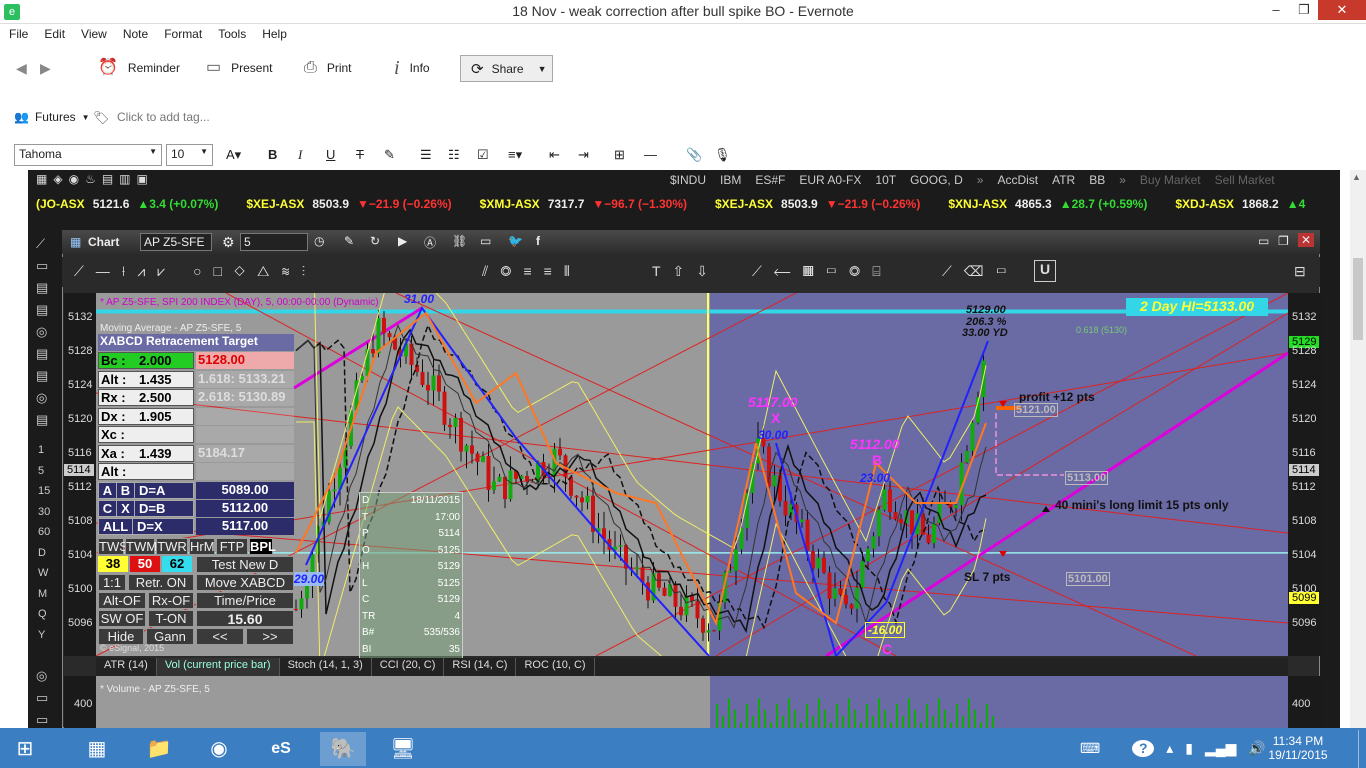 The image size is (1366, 768). I want to click on magnet-icon: U, so click(1045, 271).